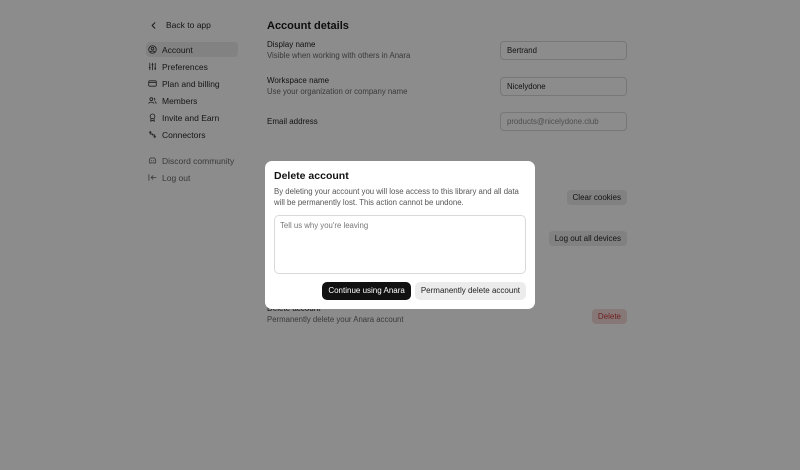 The width and height of the screenshot is (800, 470). Describe the element at coordinates (366, 291) in the screenshot. I see `continue-using-button: Continue using Anara` at that location.